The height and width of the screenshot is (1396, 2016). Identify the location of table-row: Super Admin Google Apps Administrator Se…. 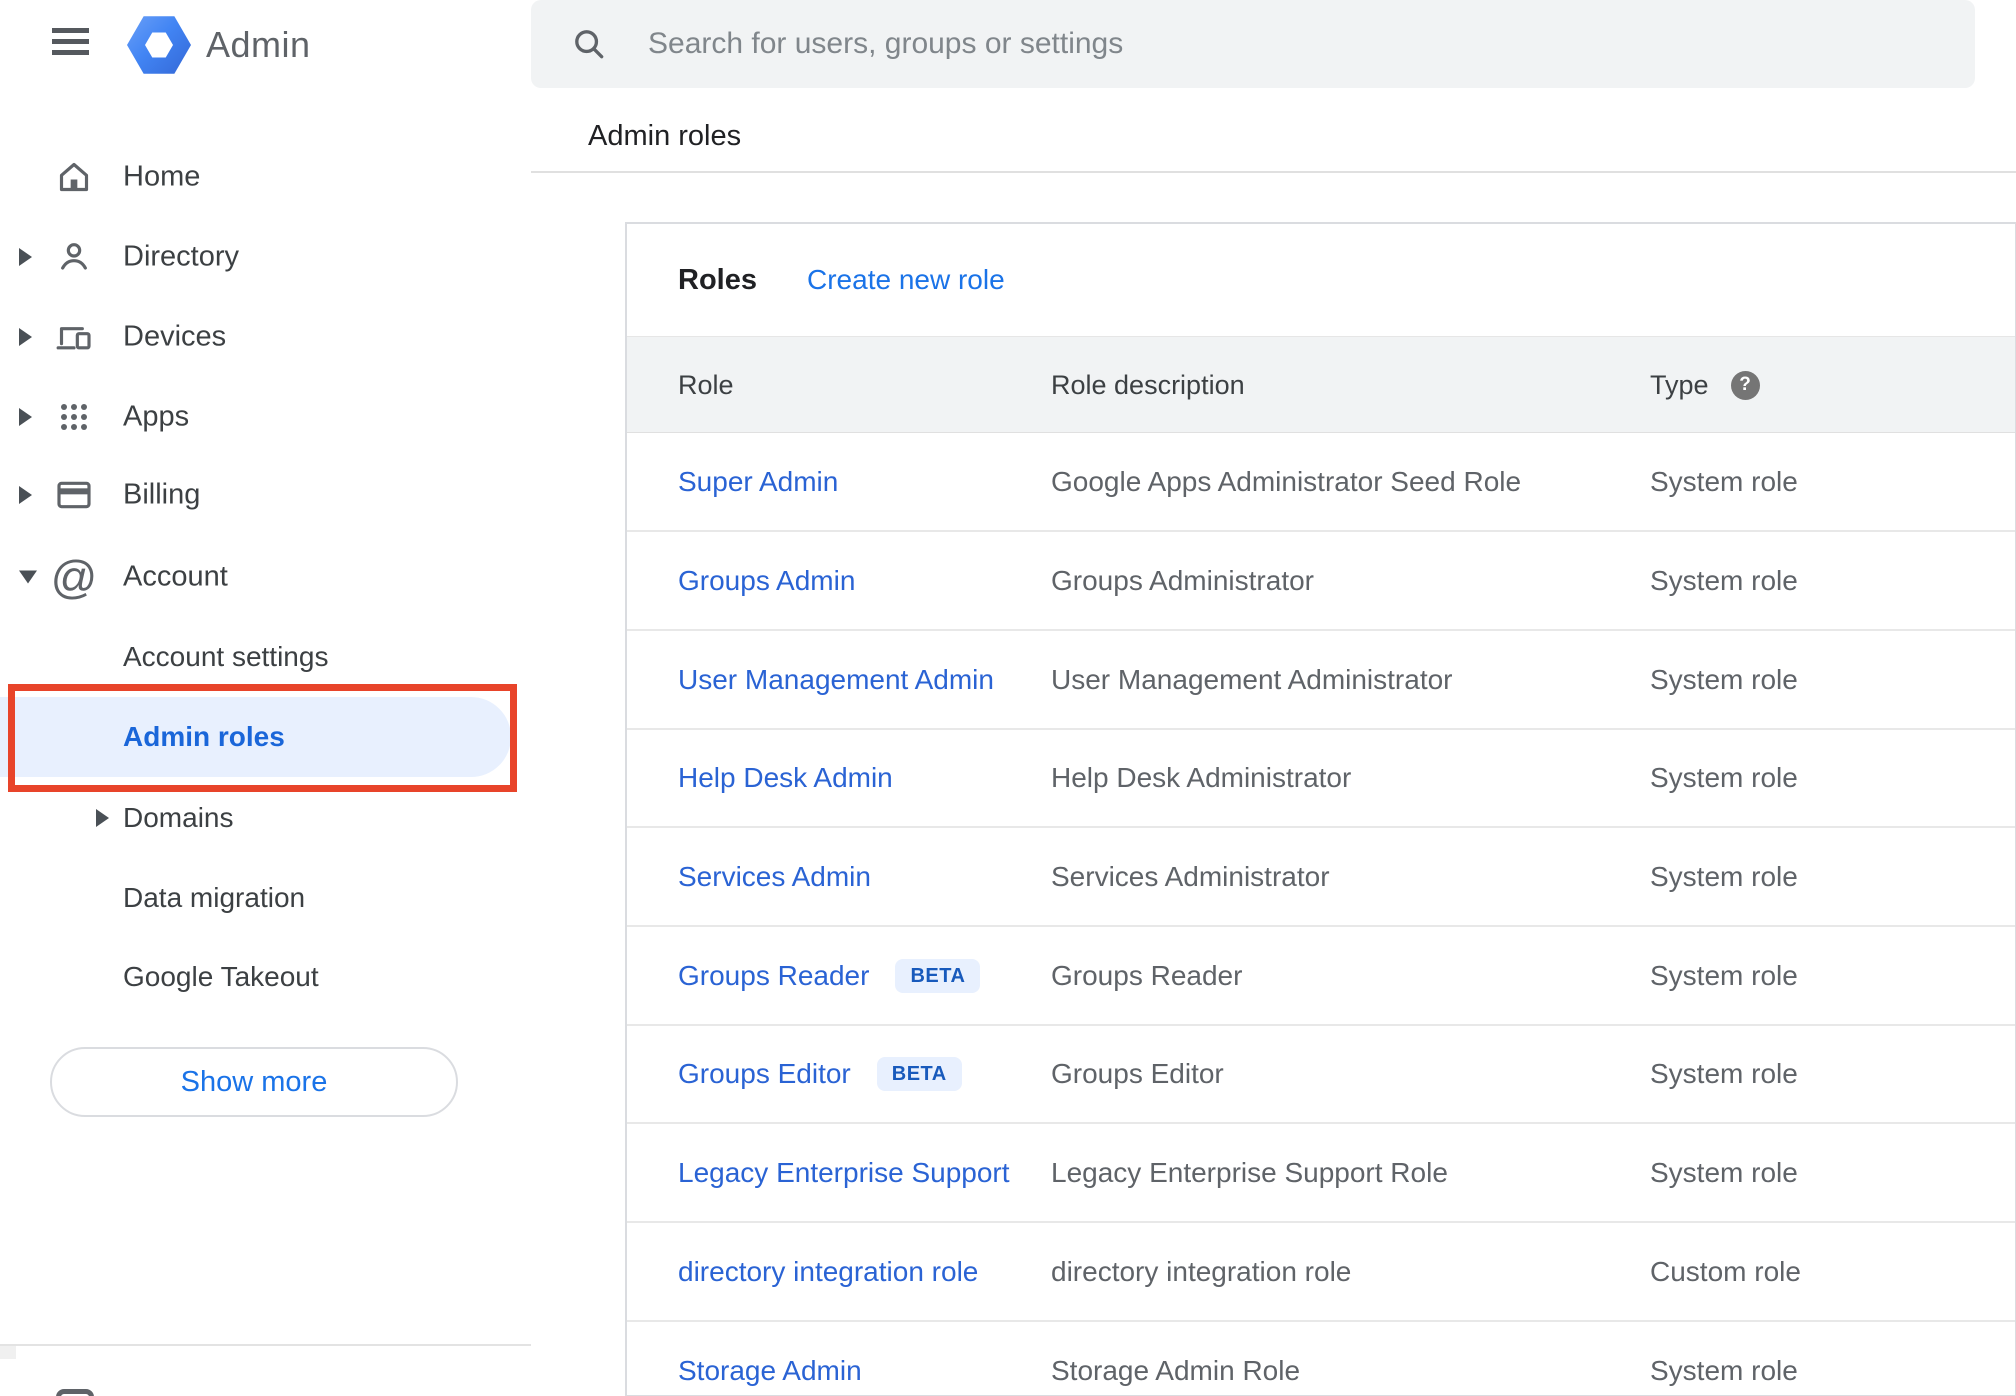
(1321, 482).